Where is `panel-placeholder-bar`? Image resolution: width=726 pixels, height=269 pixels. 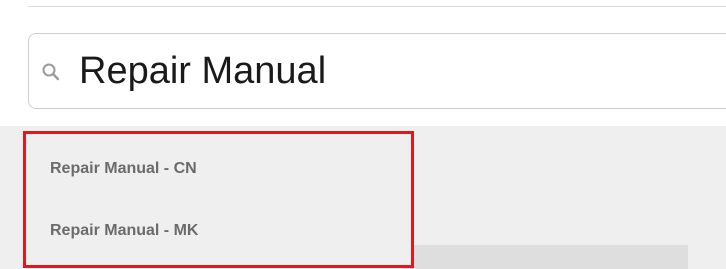
panel-placeholder-bar is located at coordinates (545, 257).